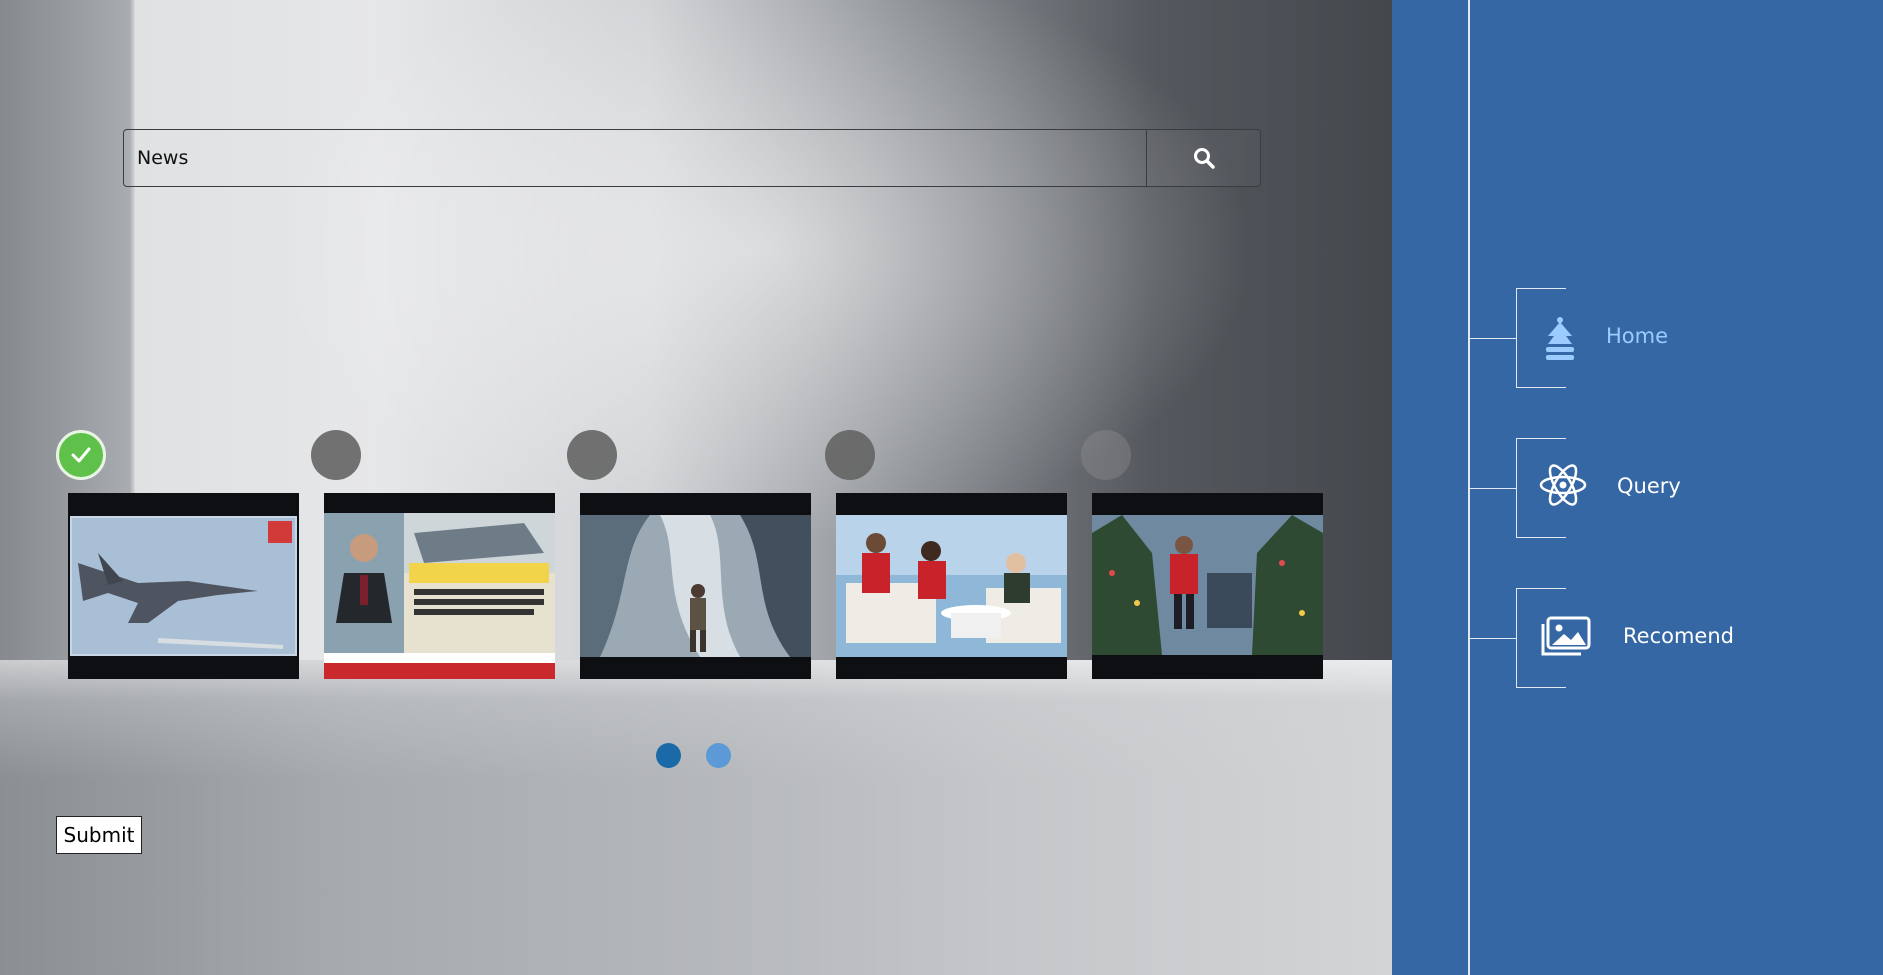 The width and height of the screenshot is (1883, 975). What do you see at coordinates (592, 455) in the screenshot?
I see `thumbnail-3-select-toggle` at bounding box center [592, 455].